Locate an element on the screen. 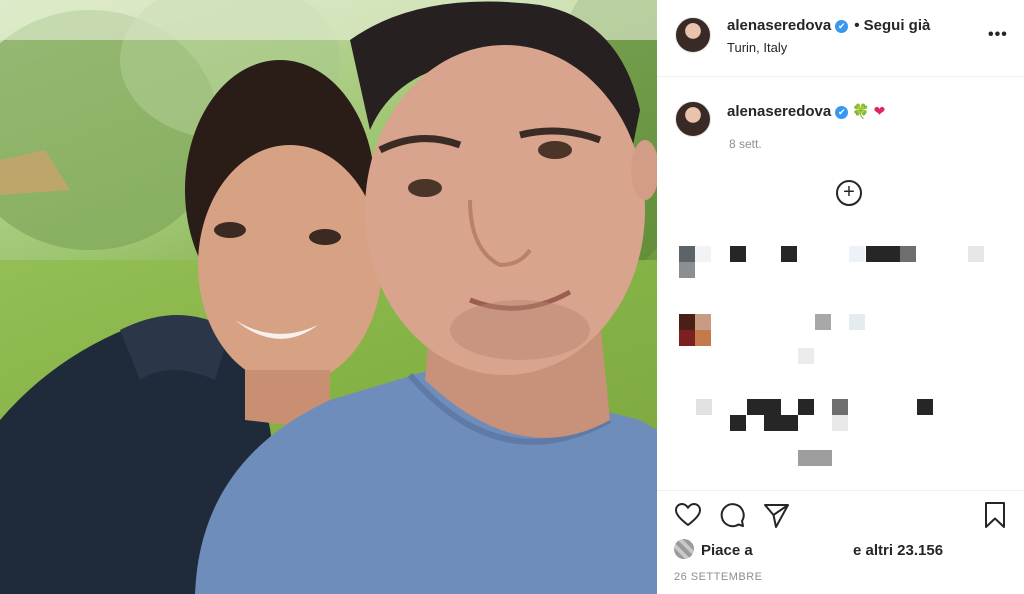 Image resolution: width=1024 pixels, height=594 pixels. header-divider is located at coordinates (840, 76).